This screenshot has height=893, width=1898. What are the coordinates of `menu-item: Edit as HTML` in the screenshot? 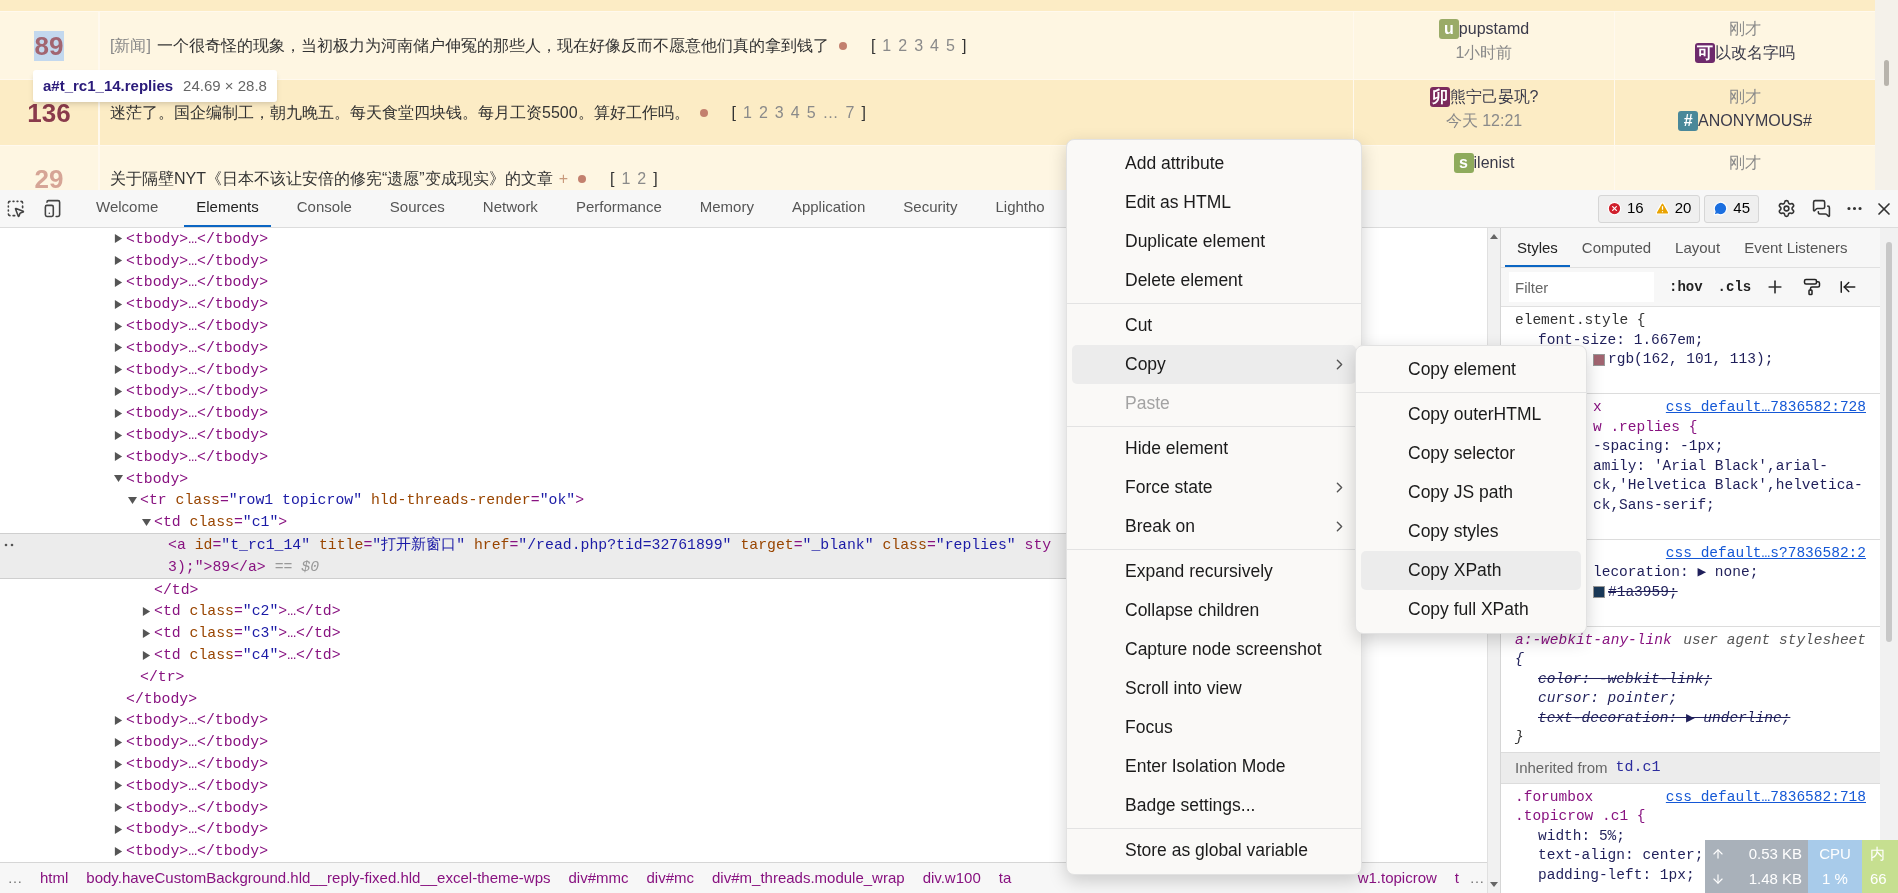 It's located at (1214, 202).